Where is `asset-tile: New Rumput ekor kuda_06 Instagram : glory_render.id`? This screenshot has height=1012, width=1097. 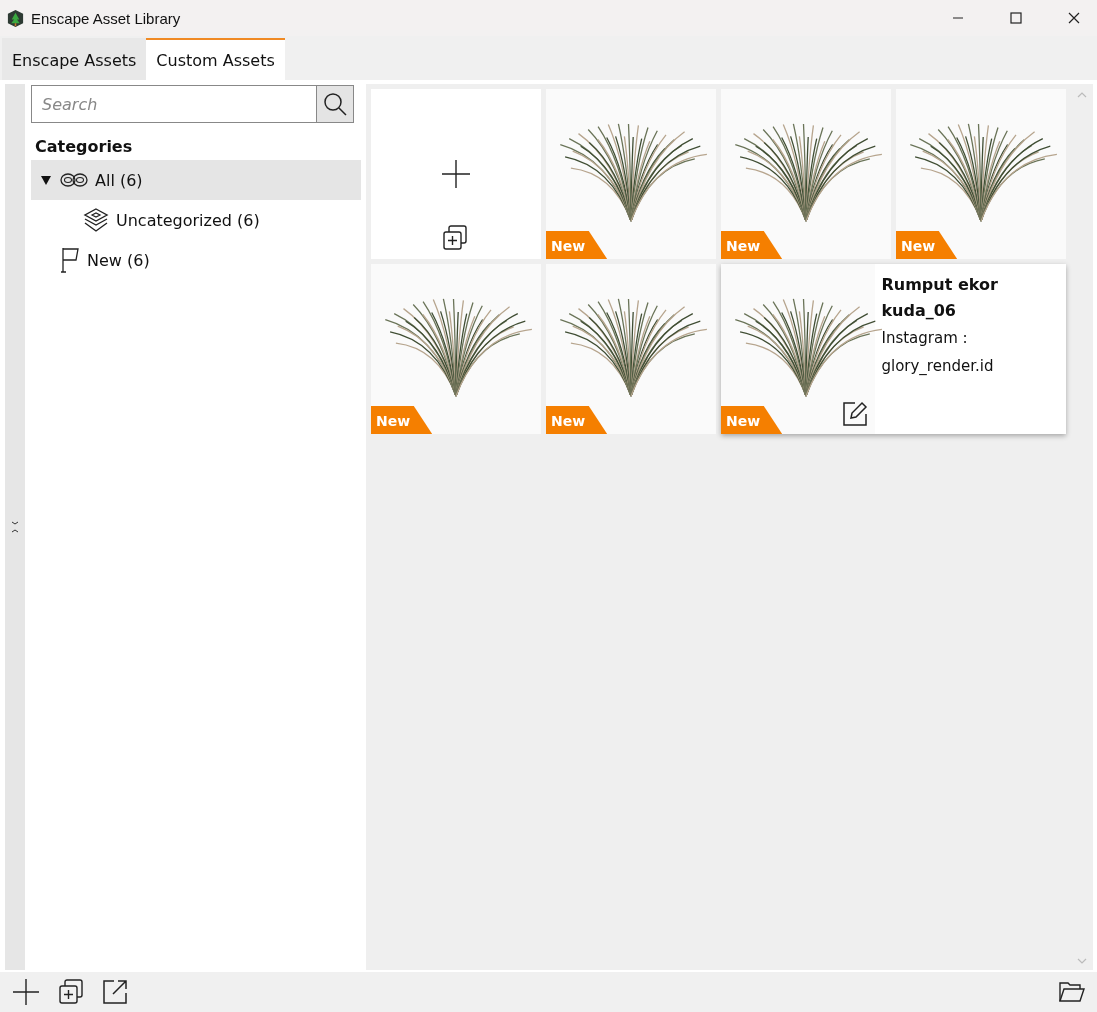 asset-tile: New Rumput ekor kuda_06 Instagram : glory_render.id is located at coordinates (893, 349).